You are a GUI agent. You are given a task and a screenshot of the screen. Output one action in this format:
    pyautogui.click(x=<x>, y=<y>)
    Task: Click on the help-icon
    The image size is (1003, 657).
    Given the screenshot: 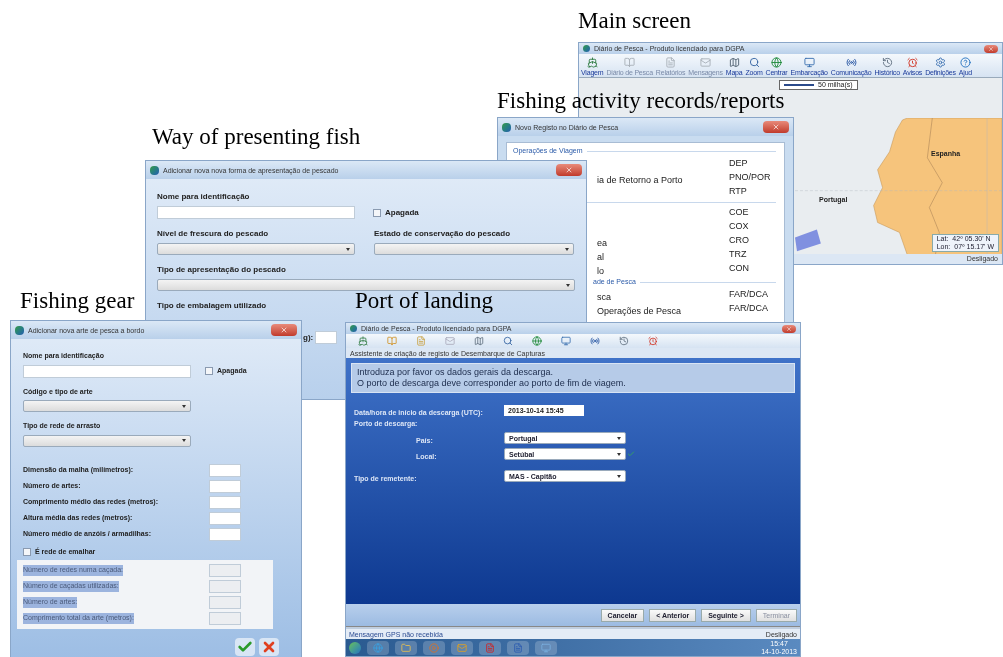 What is the action you would take?
    pyautogui.click(x=965, y=62)
    